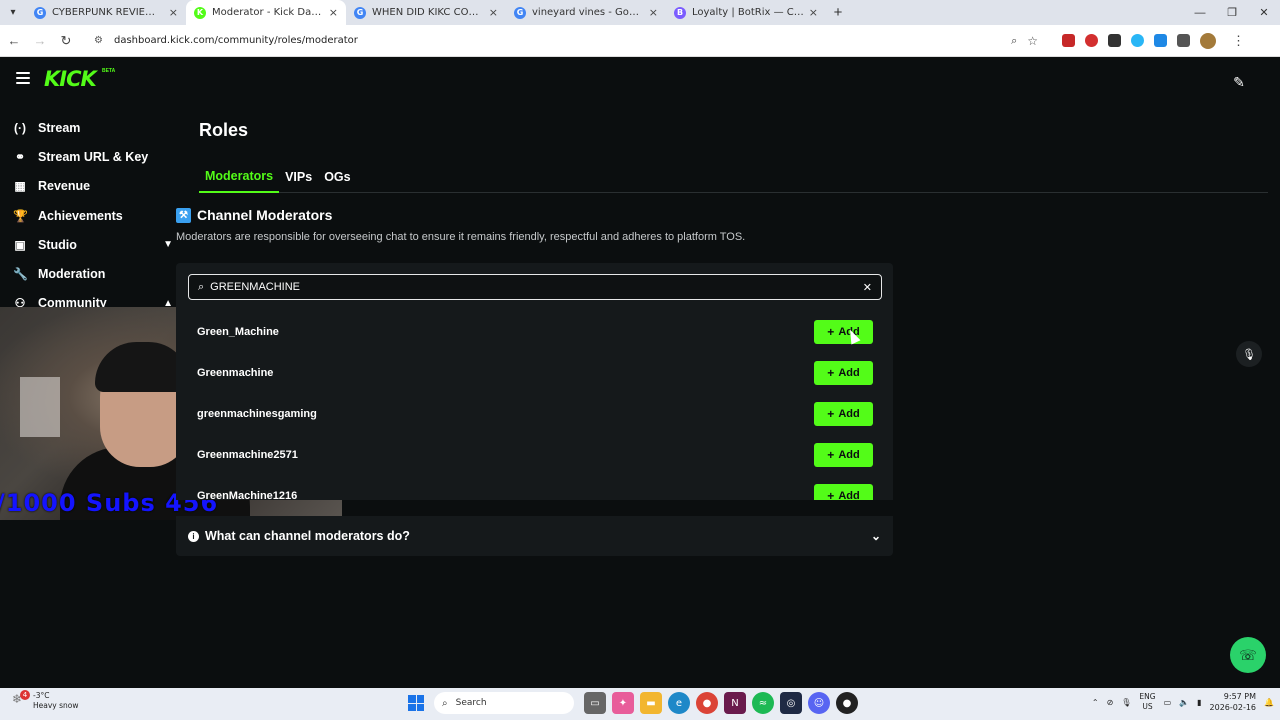  I want to click on edge-icon: e, so click(679, 703).